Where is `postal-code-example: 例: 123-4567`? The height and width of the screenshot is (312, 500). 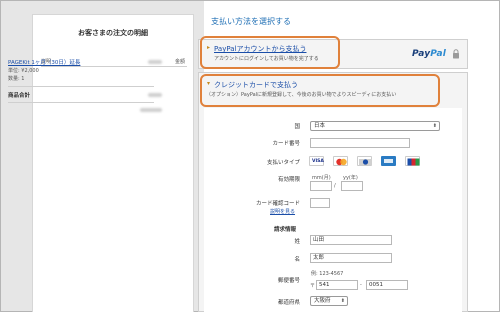
postal-code-example: 例: 123-4567 is located at coordinates (327, 274).